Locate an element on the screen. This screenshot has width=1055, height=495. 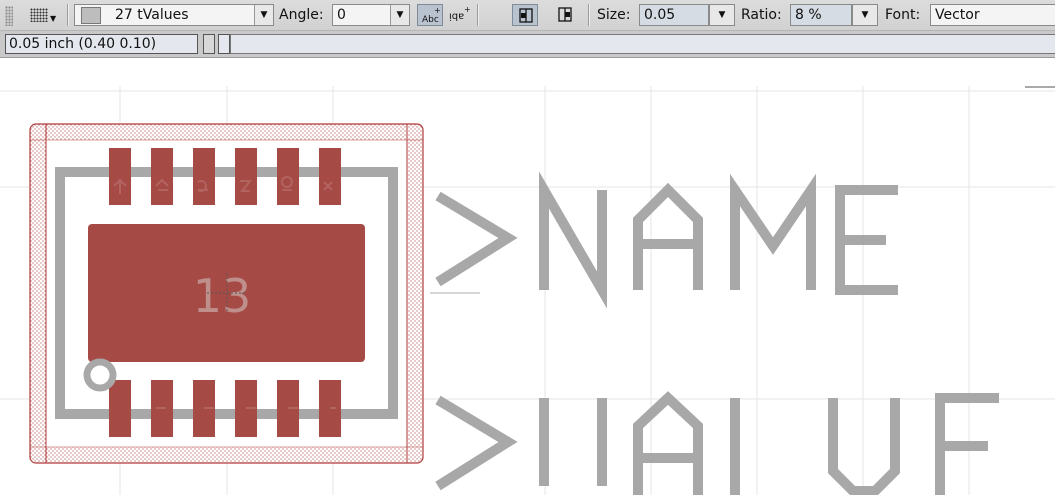
text-mirror-button: ᴉqɐ + is located at coordinates (459, 15).